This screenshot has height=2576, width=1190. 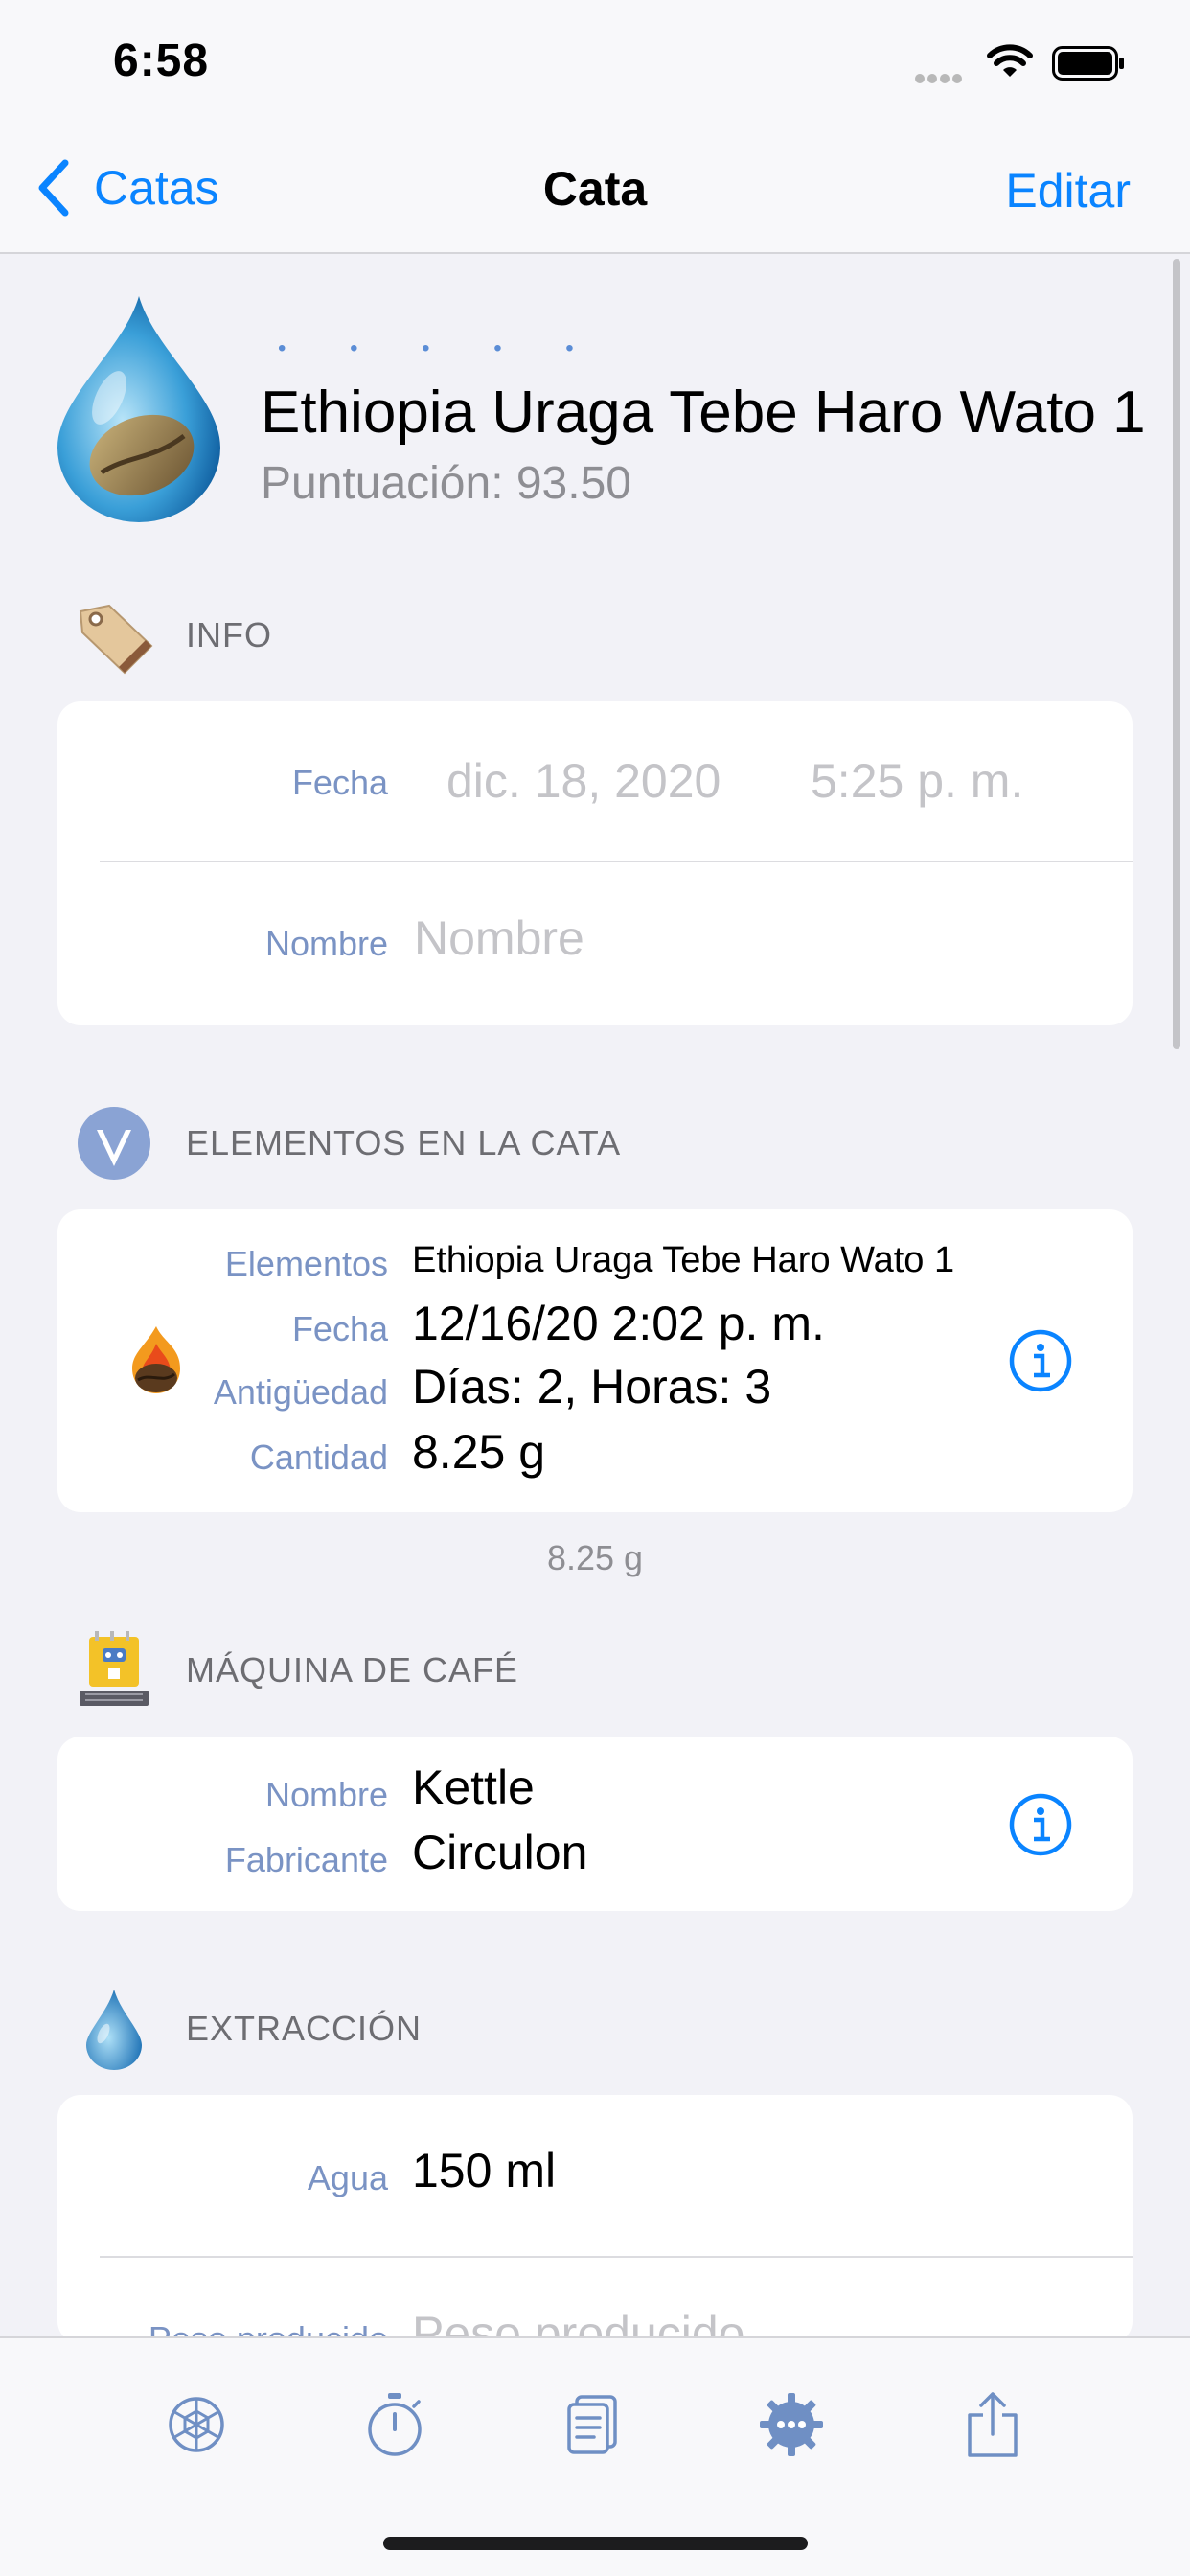 What do you see at coordinates (348, 2177) in the screenshot?
I see `water-label: Agua` at bounding box center [348, 2177].